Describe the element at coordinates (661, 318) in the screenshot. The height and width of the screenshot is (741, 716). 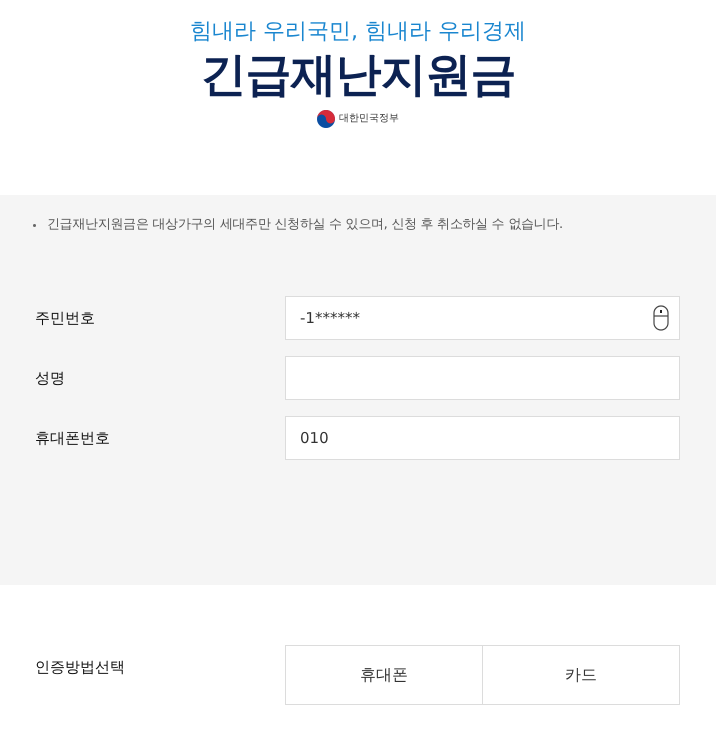
I see `mouse-icon` at that location.